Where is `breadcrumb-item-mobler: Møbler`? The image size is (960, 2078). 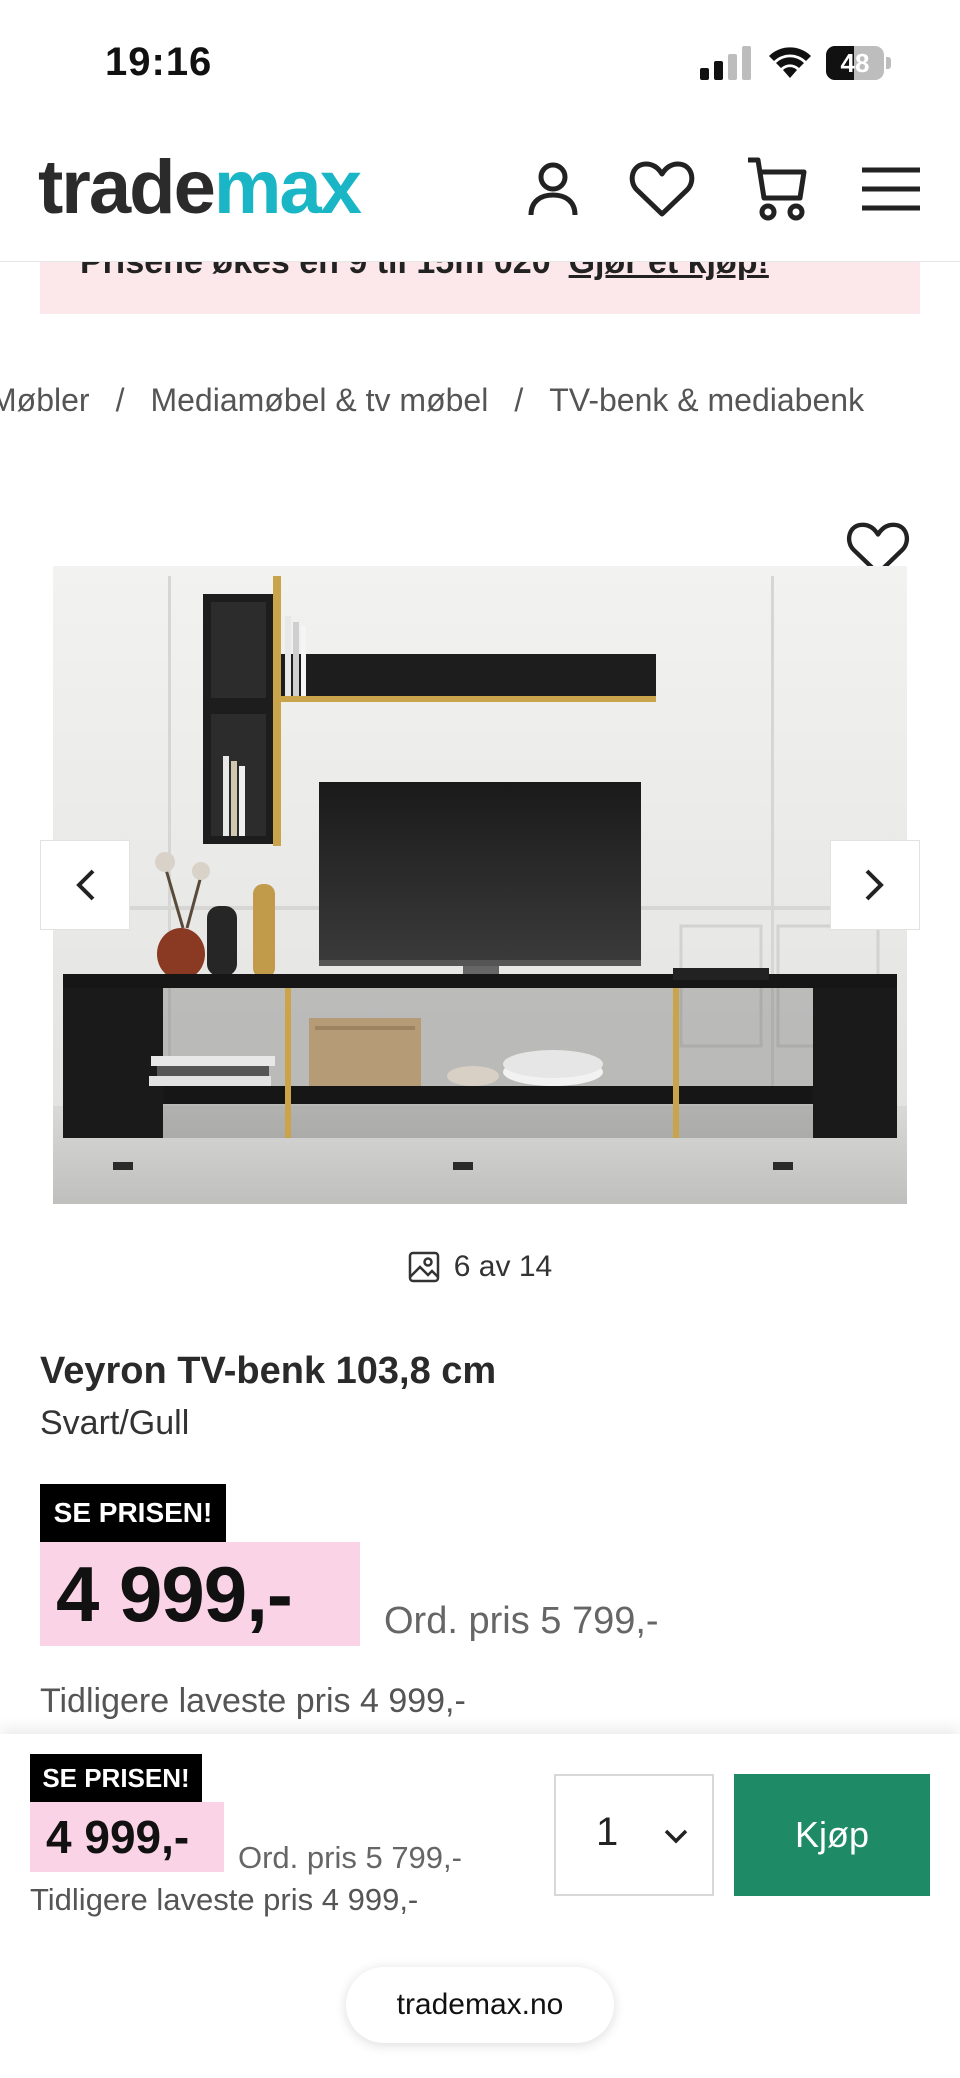 breadcrumb-item-mobler: Møbler is located at coordinates (45, 404).